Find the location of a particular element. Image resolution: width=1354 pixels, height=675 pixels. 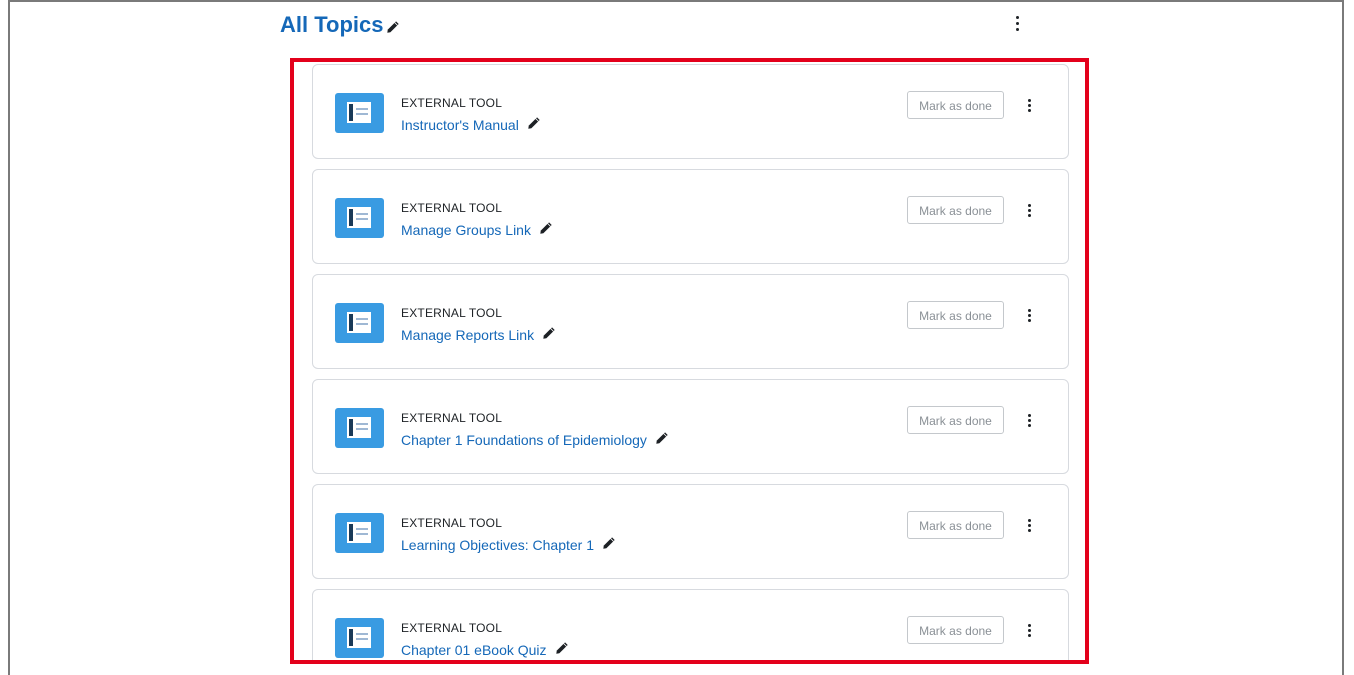

activity-link: Manage Groups Link is located at coordinates (477, 229).